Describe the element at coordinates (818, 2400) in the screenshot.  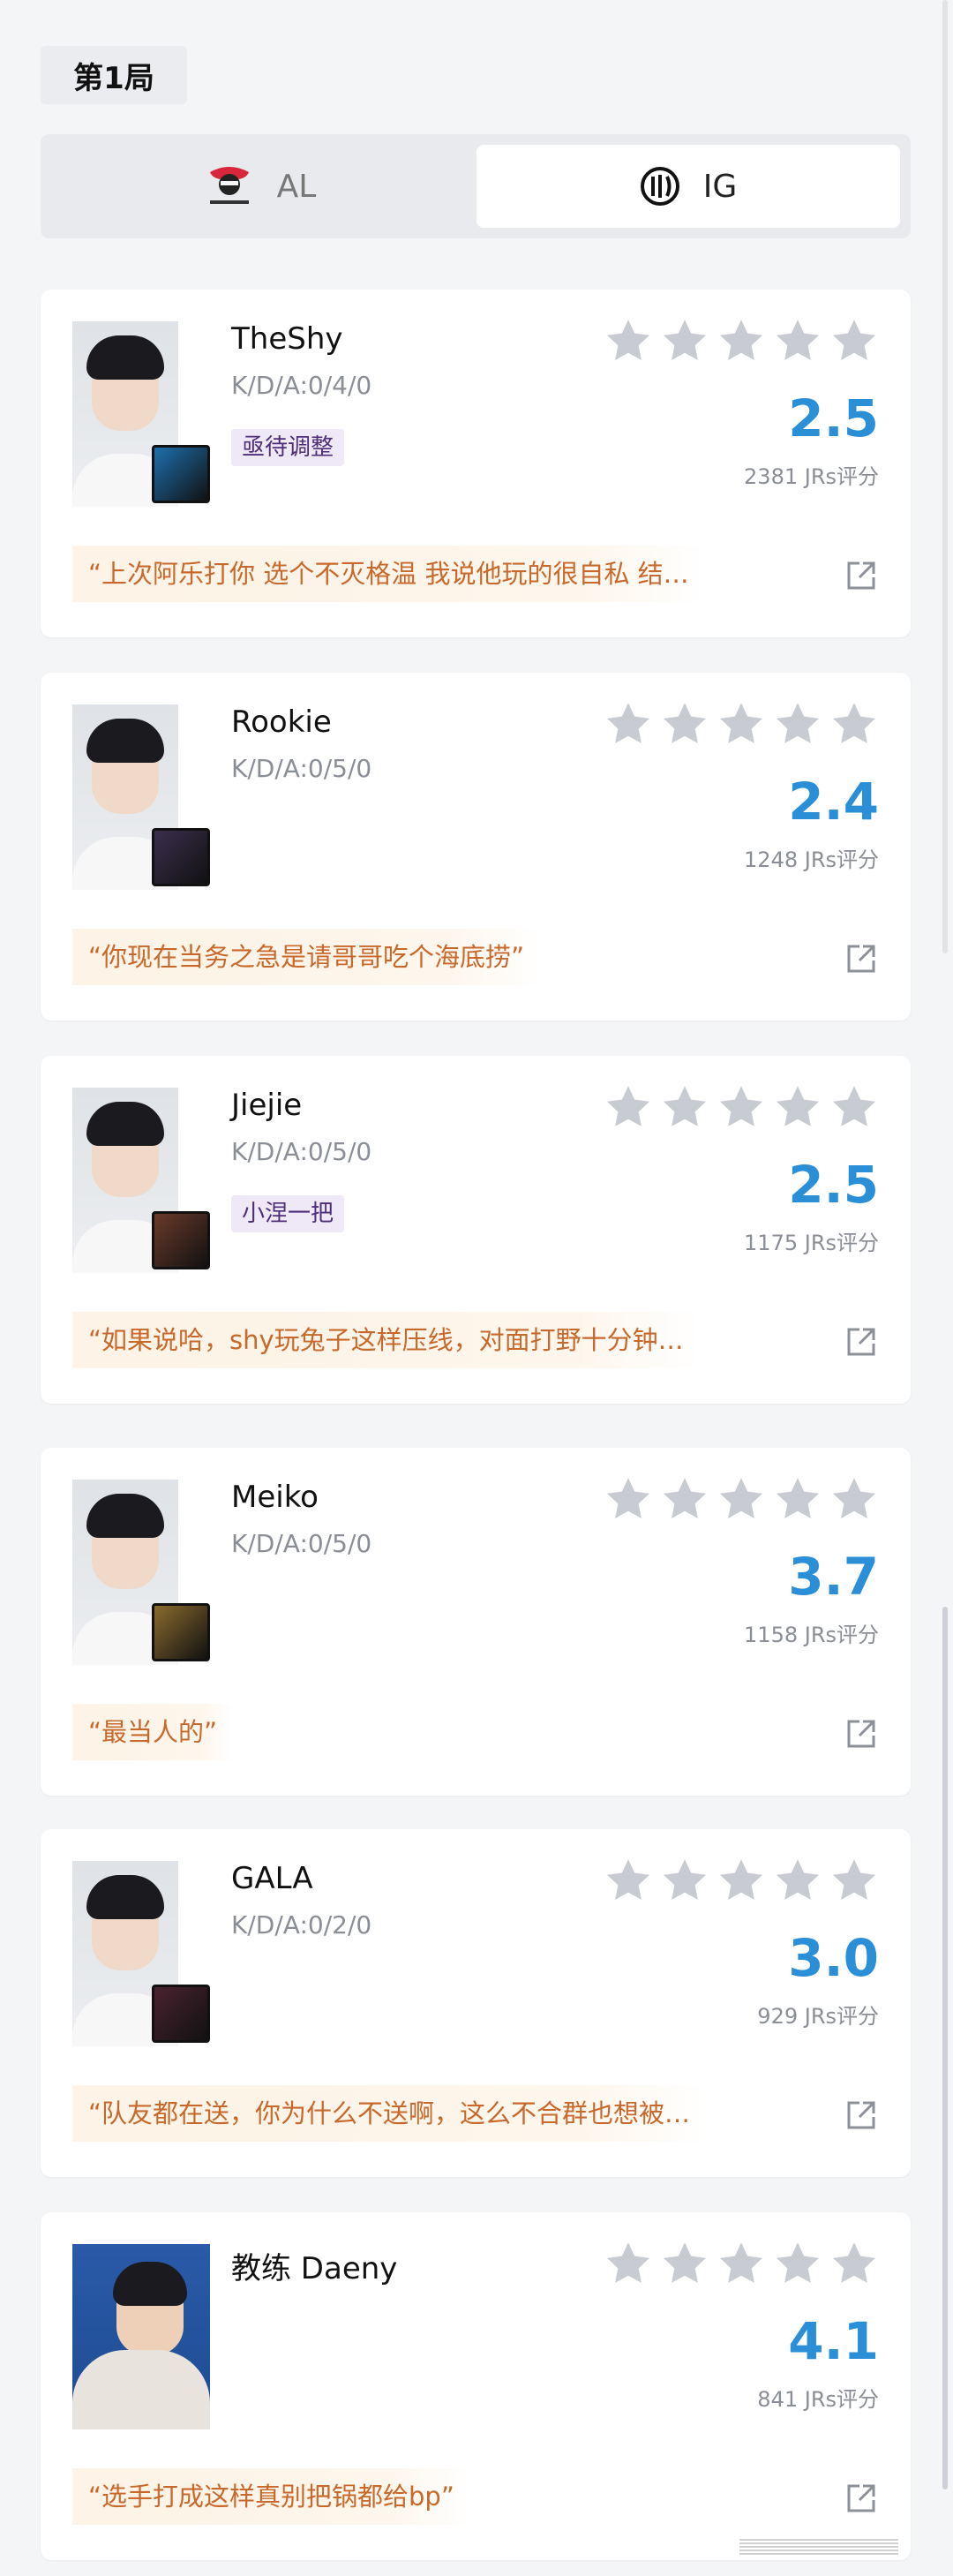
I see `vote-count: 841 JRs评分` at that location.